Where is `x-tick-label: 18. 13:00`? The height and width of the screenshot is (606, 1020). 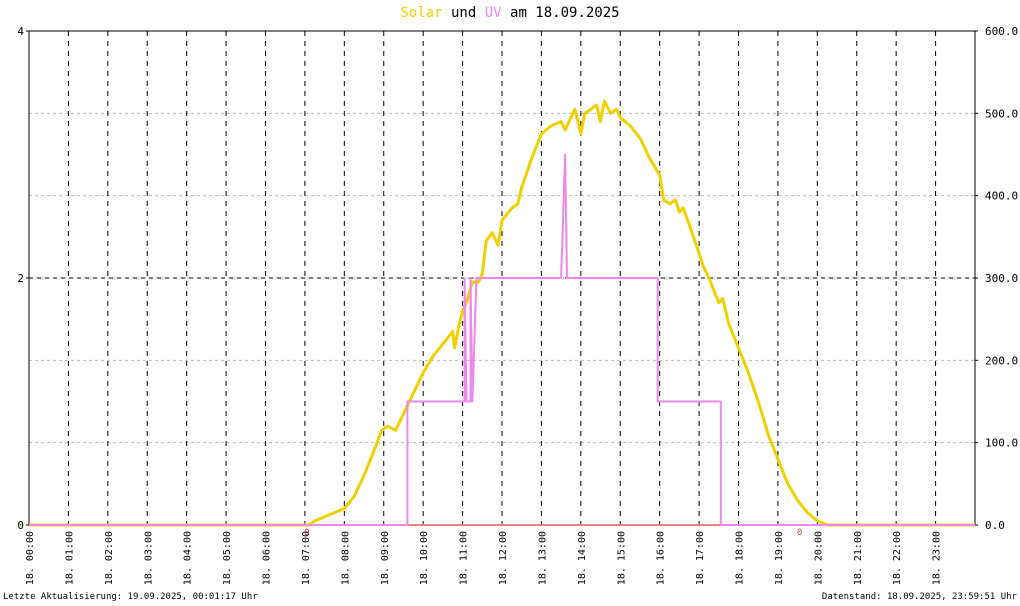
x-tick-label: 18. 13:00 is located at coordinates (542, 558).